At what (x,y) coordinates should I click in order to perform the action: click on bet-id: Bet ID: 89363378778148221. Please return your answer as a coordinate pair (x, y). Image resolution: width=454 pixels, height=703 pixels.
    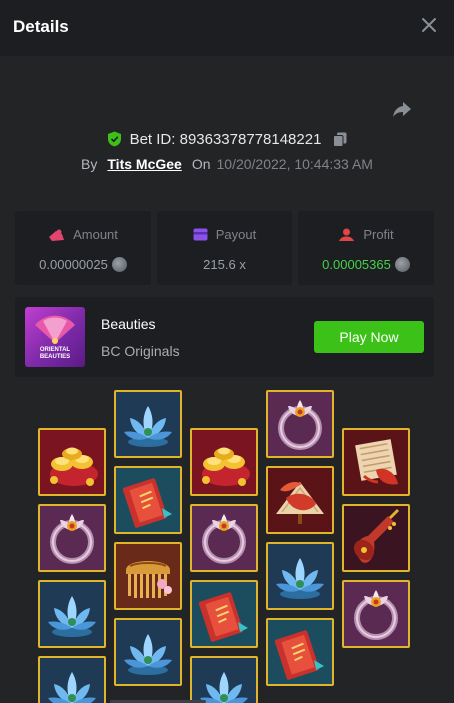
    Looking at the image, I should click on (225, 139).